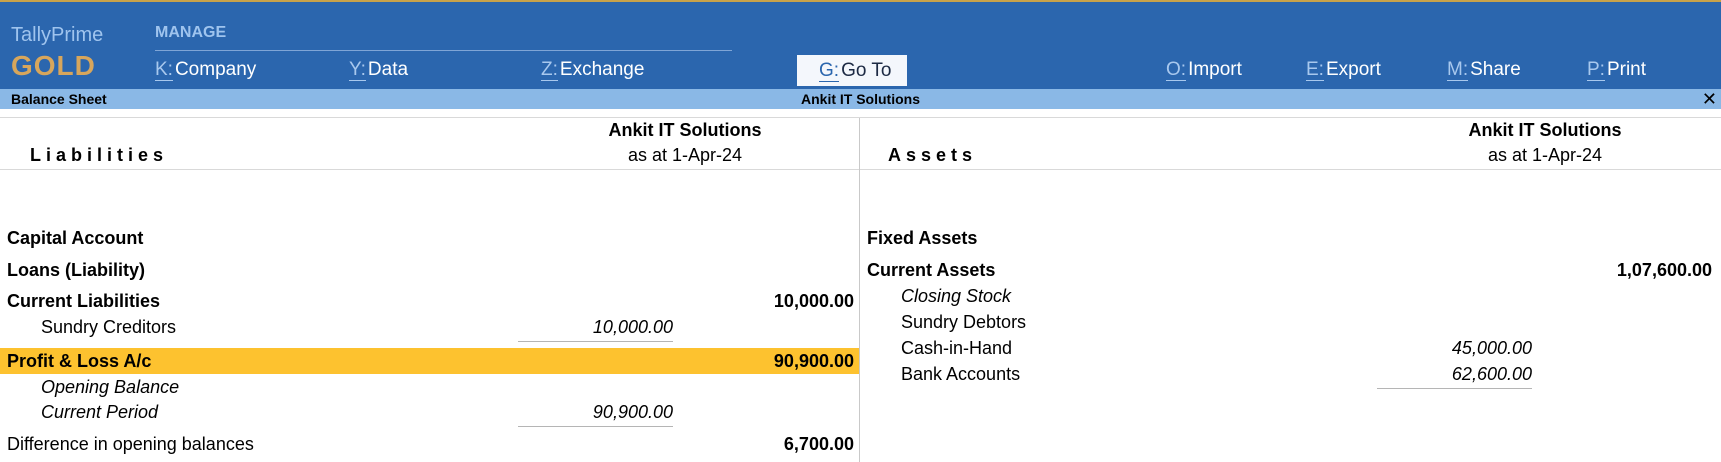 This screenshot has height=462, width=1721. I want to click on row-label: Bank Accounts, so click(961, 374).